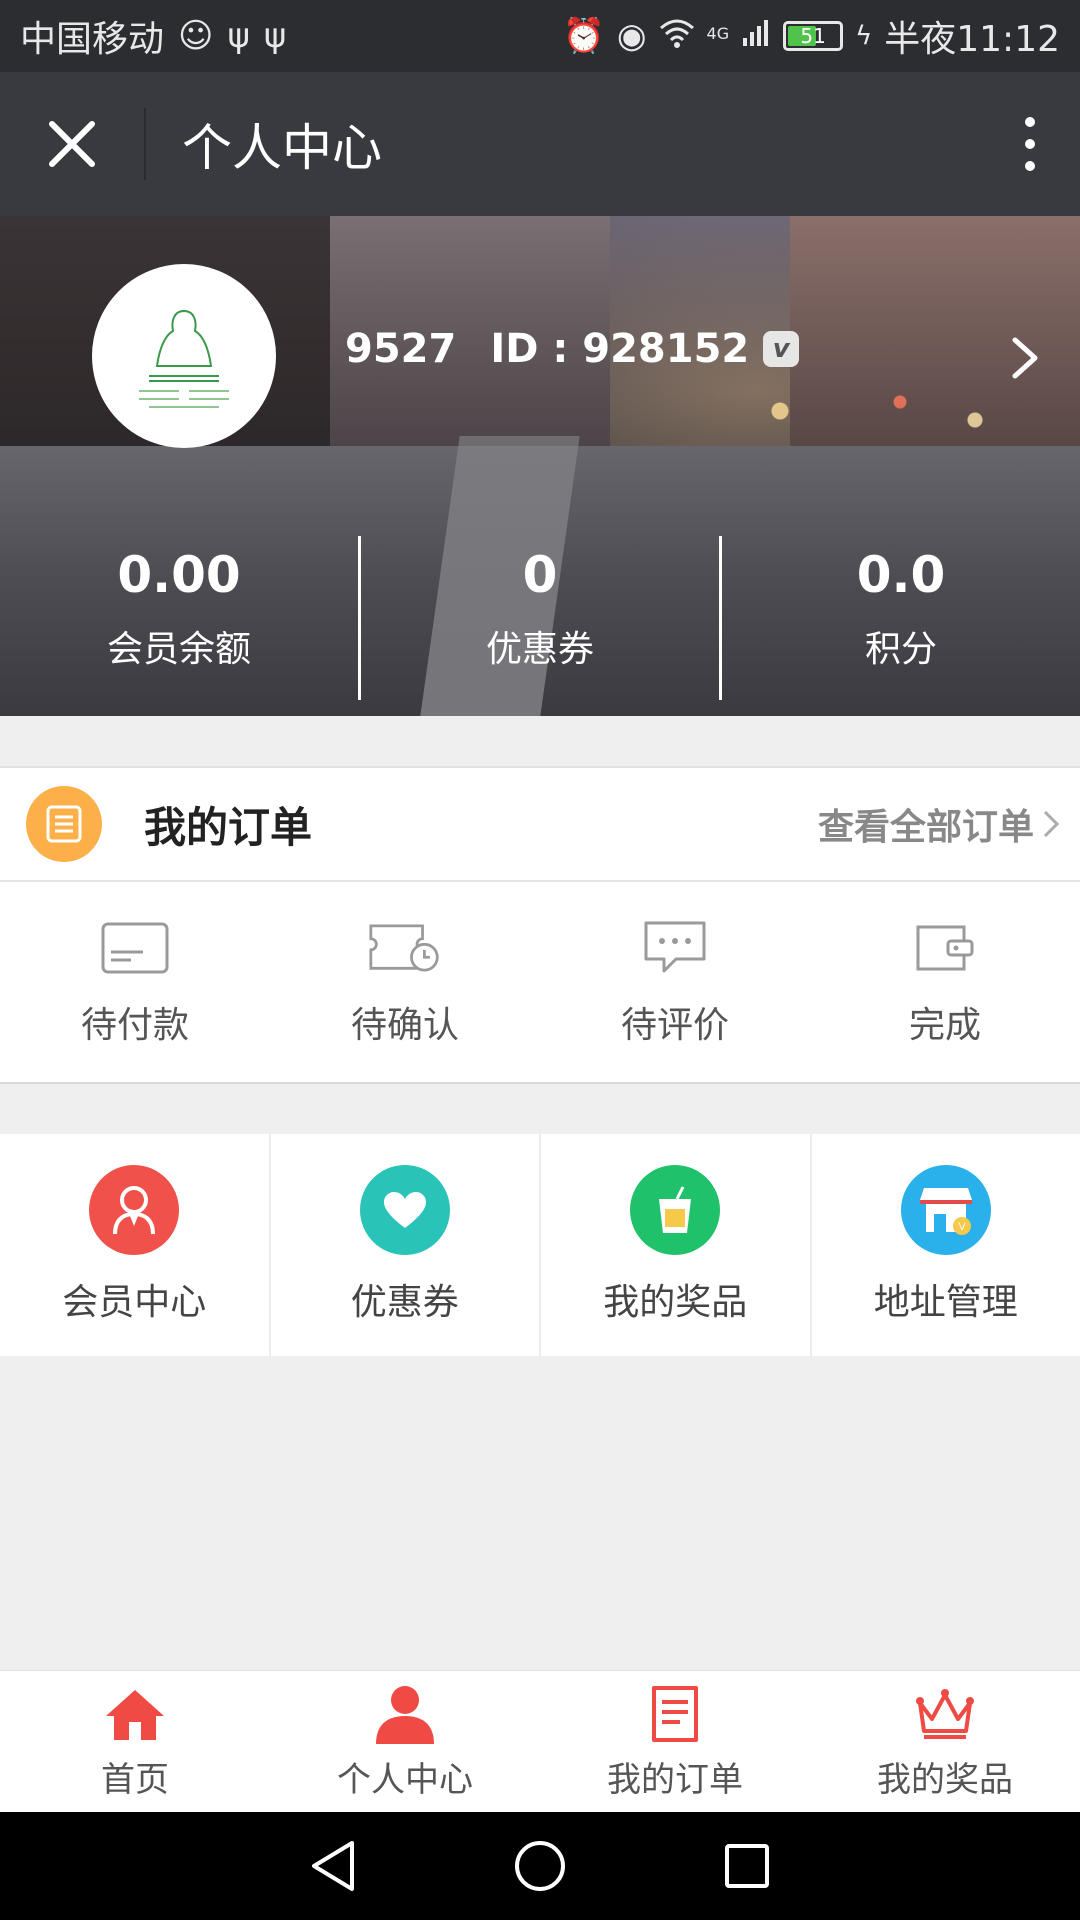 The width and height of the screenshot is (1080, 1920). I want to click on stat-label: 积分, so click(900, 649).